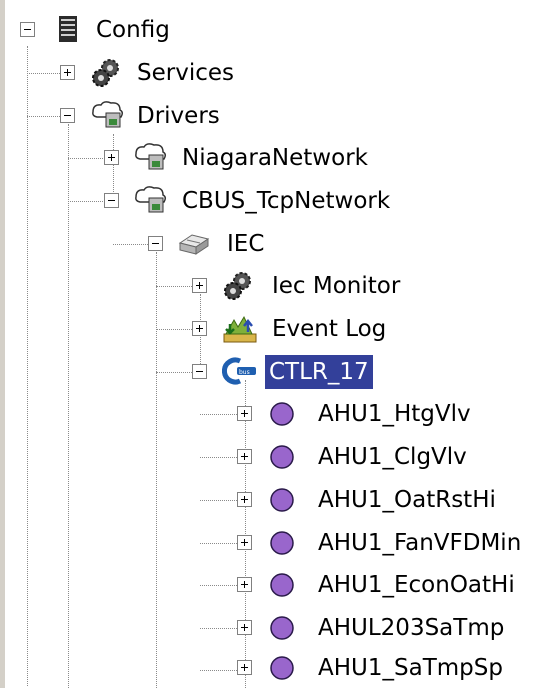 The height and width of the screenshot is (688, 551). Describe the element at coordinates (420, 543) in the screenshot. I see `tree-node-label: AHU1_FanVFDMin` at that location.